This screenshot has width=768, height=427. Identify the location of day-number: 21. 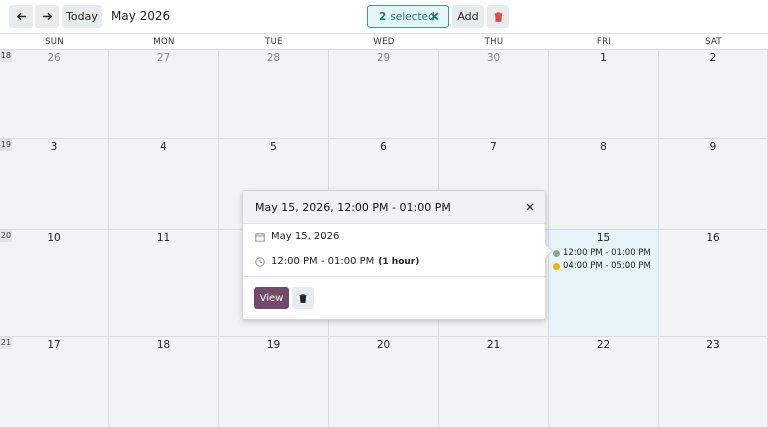
(493, 345).